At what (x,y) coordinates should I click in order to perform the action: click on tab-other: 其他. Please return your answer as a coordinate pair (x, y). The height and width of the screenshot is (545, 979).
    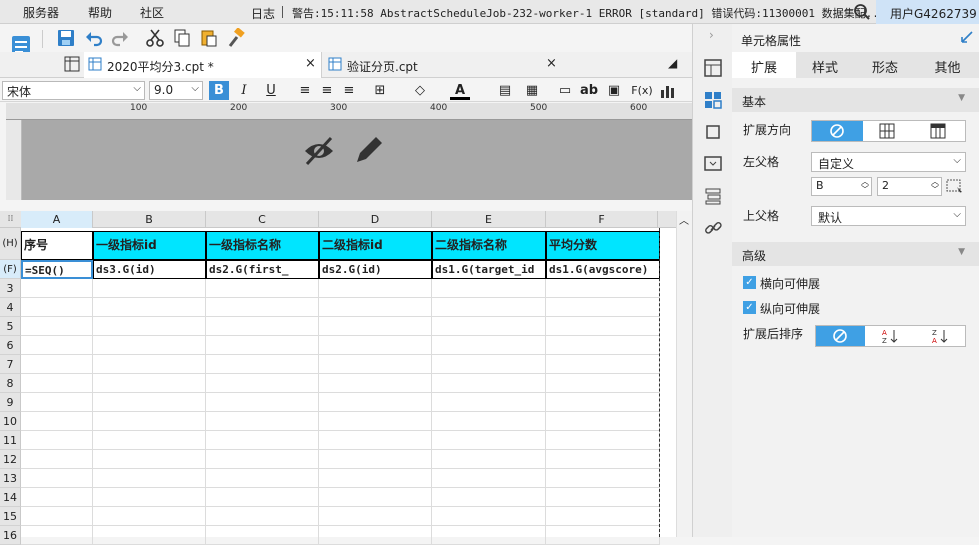
    Looking at the image, I should click on (947, 65).